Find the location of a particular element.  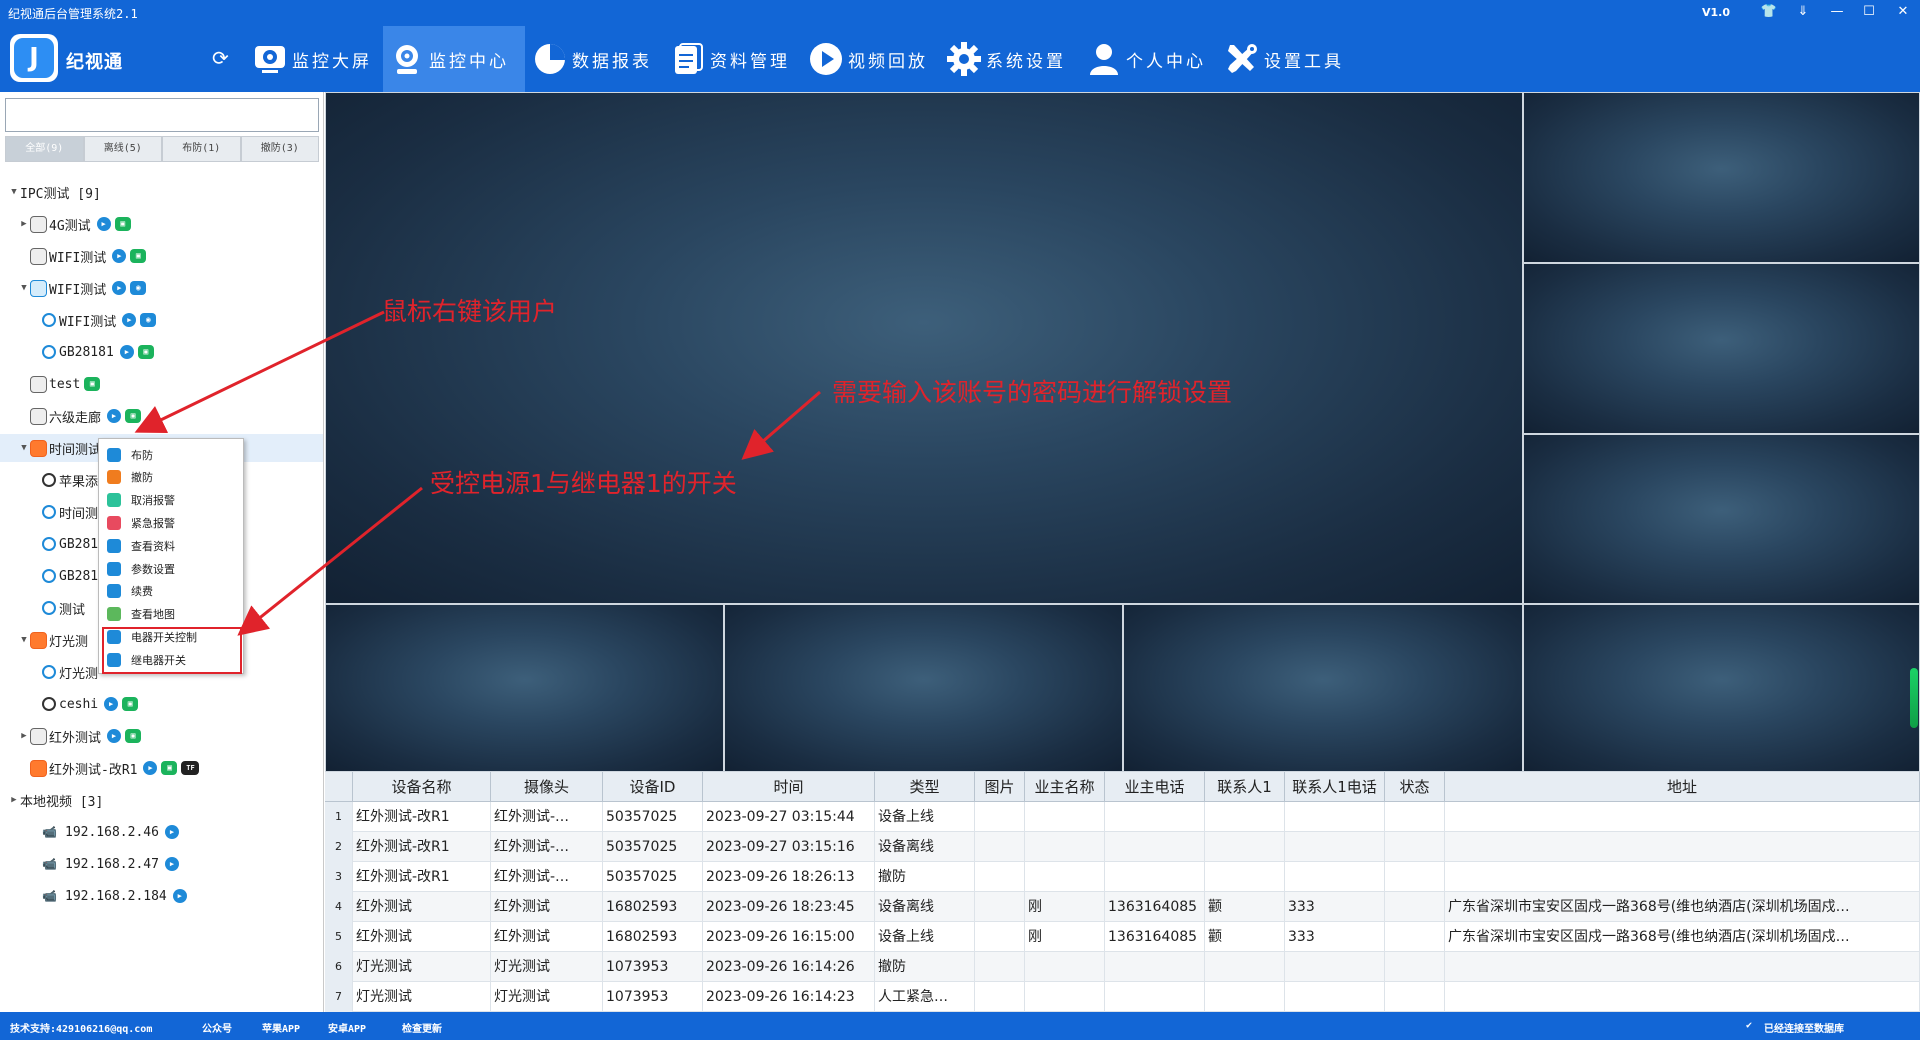

tree-item: 红外测试-改R1 ▶ ▣ TF is located at coordinates (161, 768).